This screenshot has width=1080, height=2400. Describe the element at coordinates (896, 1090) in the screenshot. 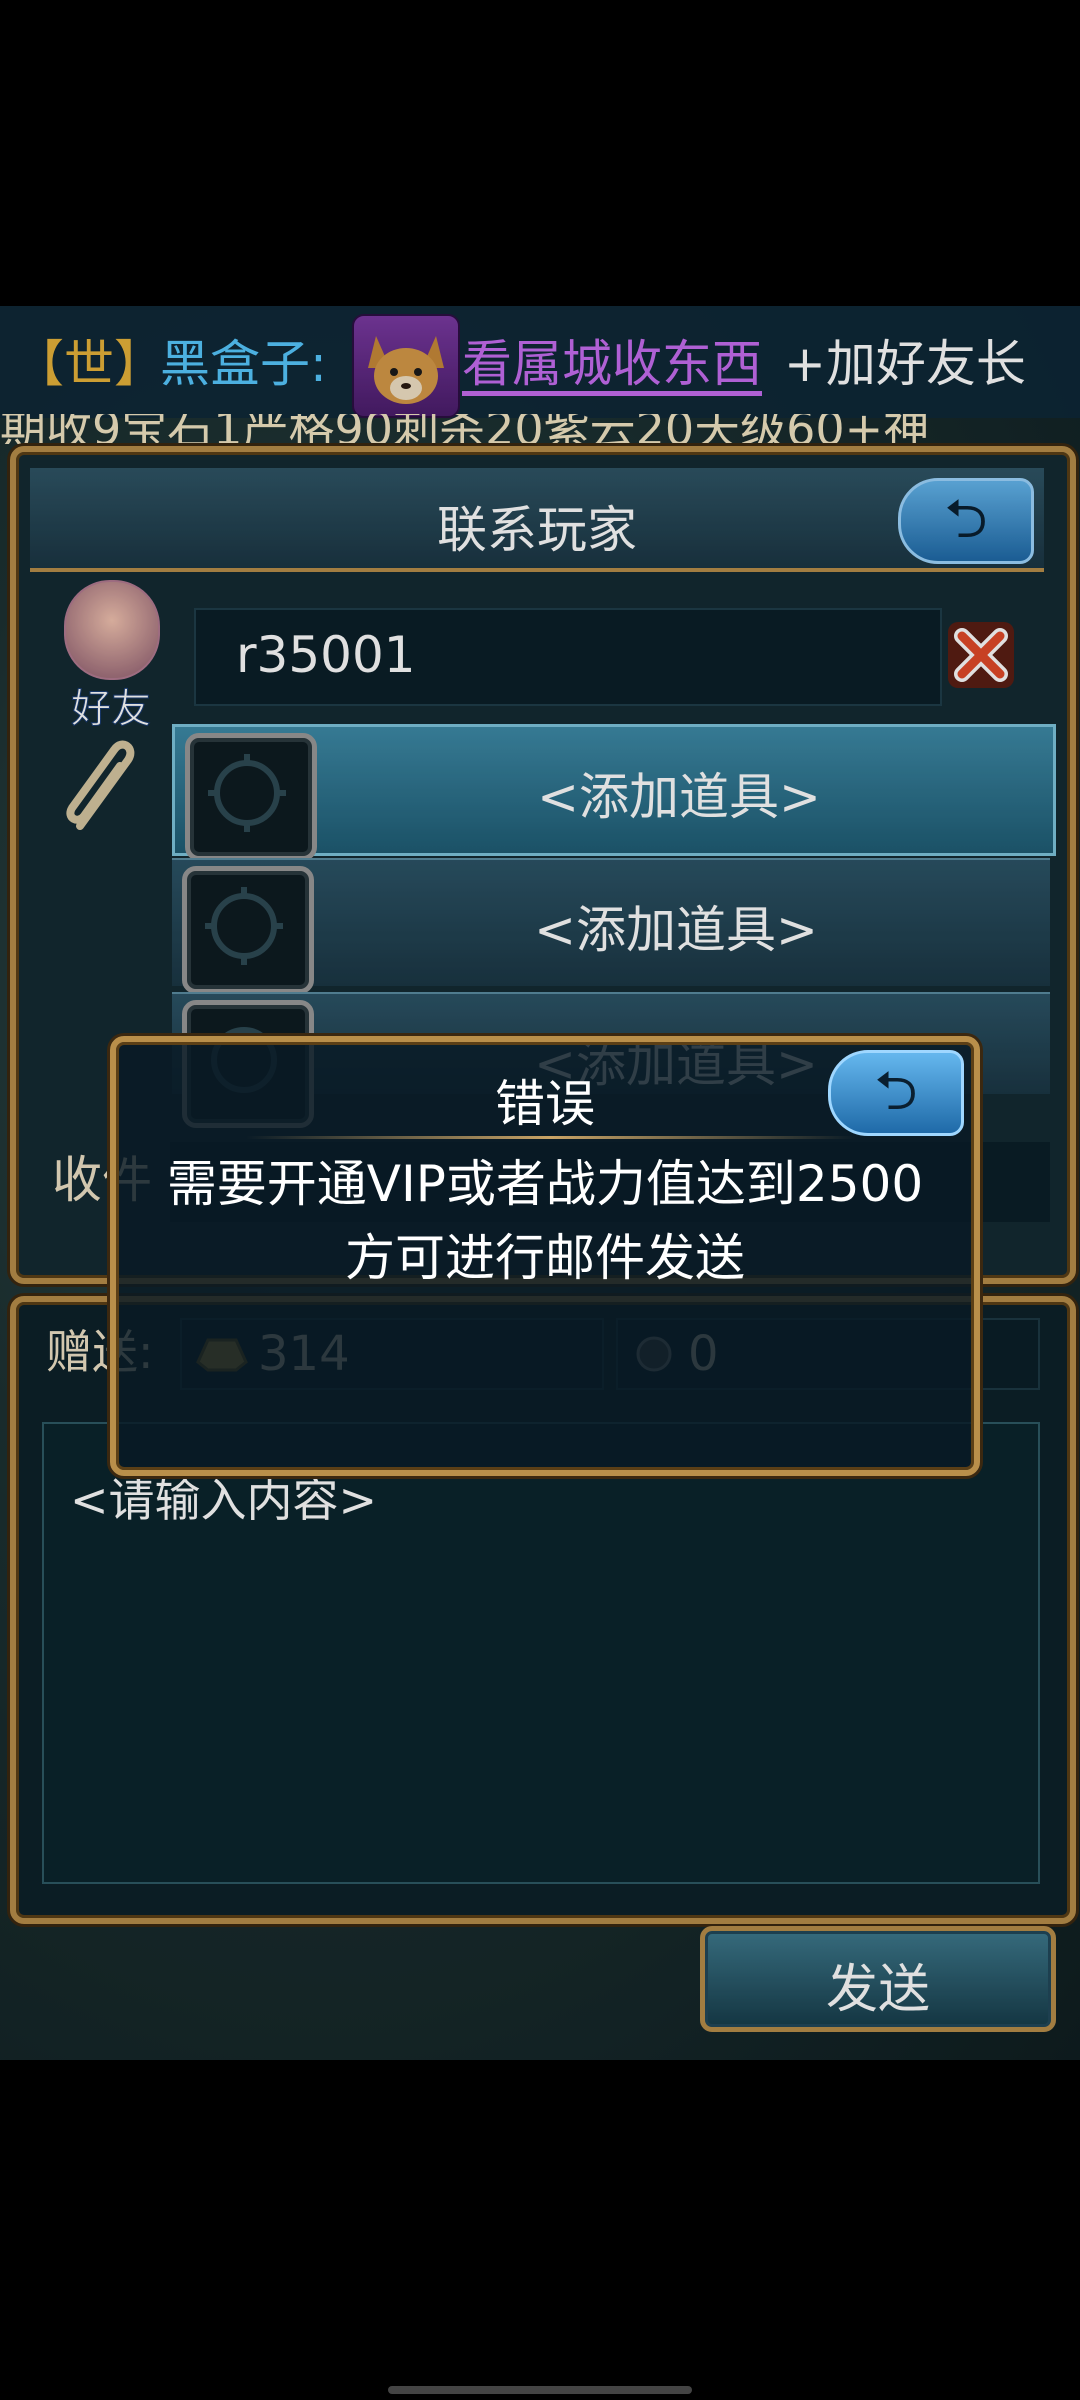

I see `back-arrow-icon: ⮌` at that location.